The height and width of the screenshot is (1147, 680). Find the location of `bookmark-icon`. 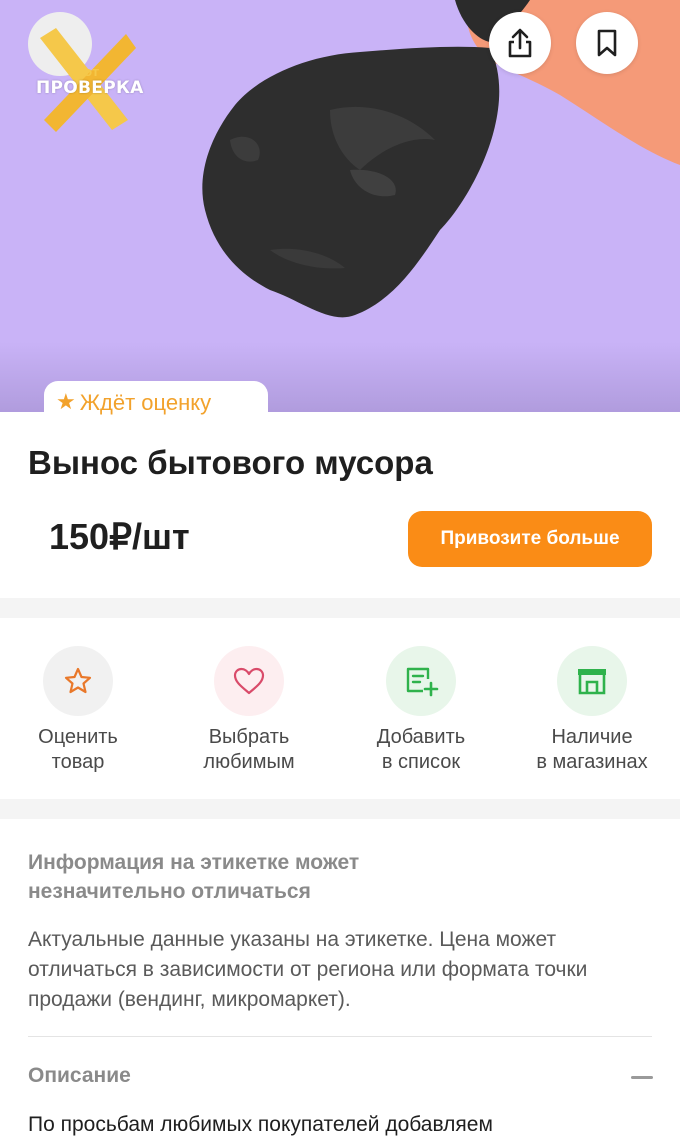

bookmark-icon is located at coordinates (607, 43).